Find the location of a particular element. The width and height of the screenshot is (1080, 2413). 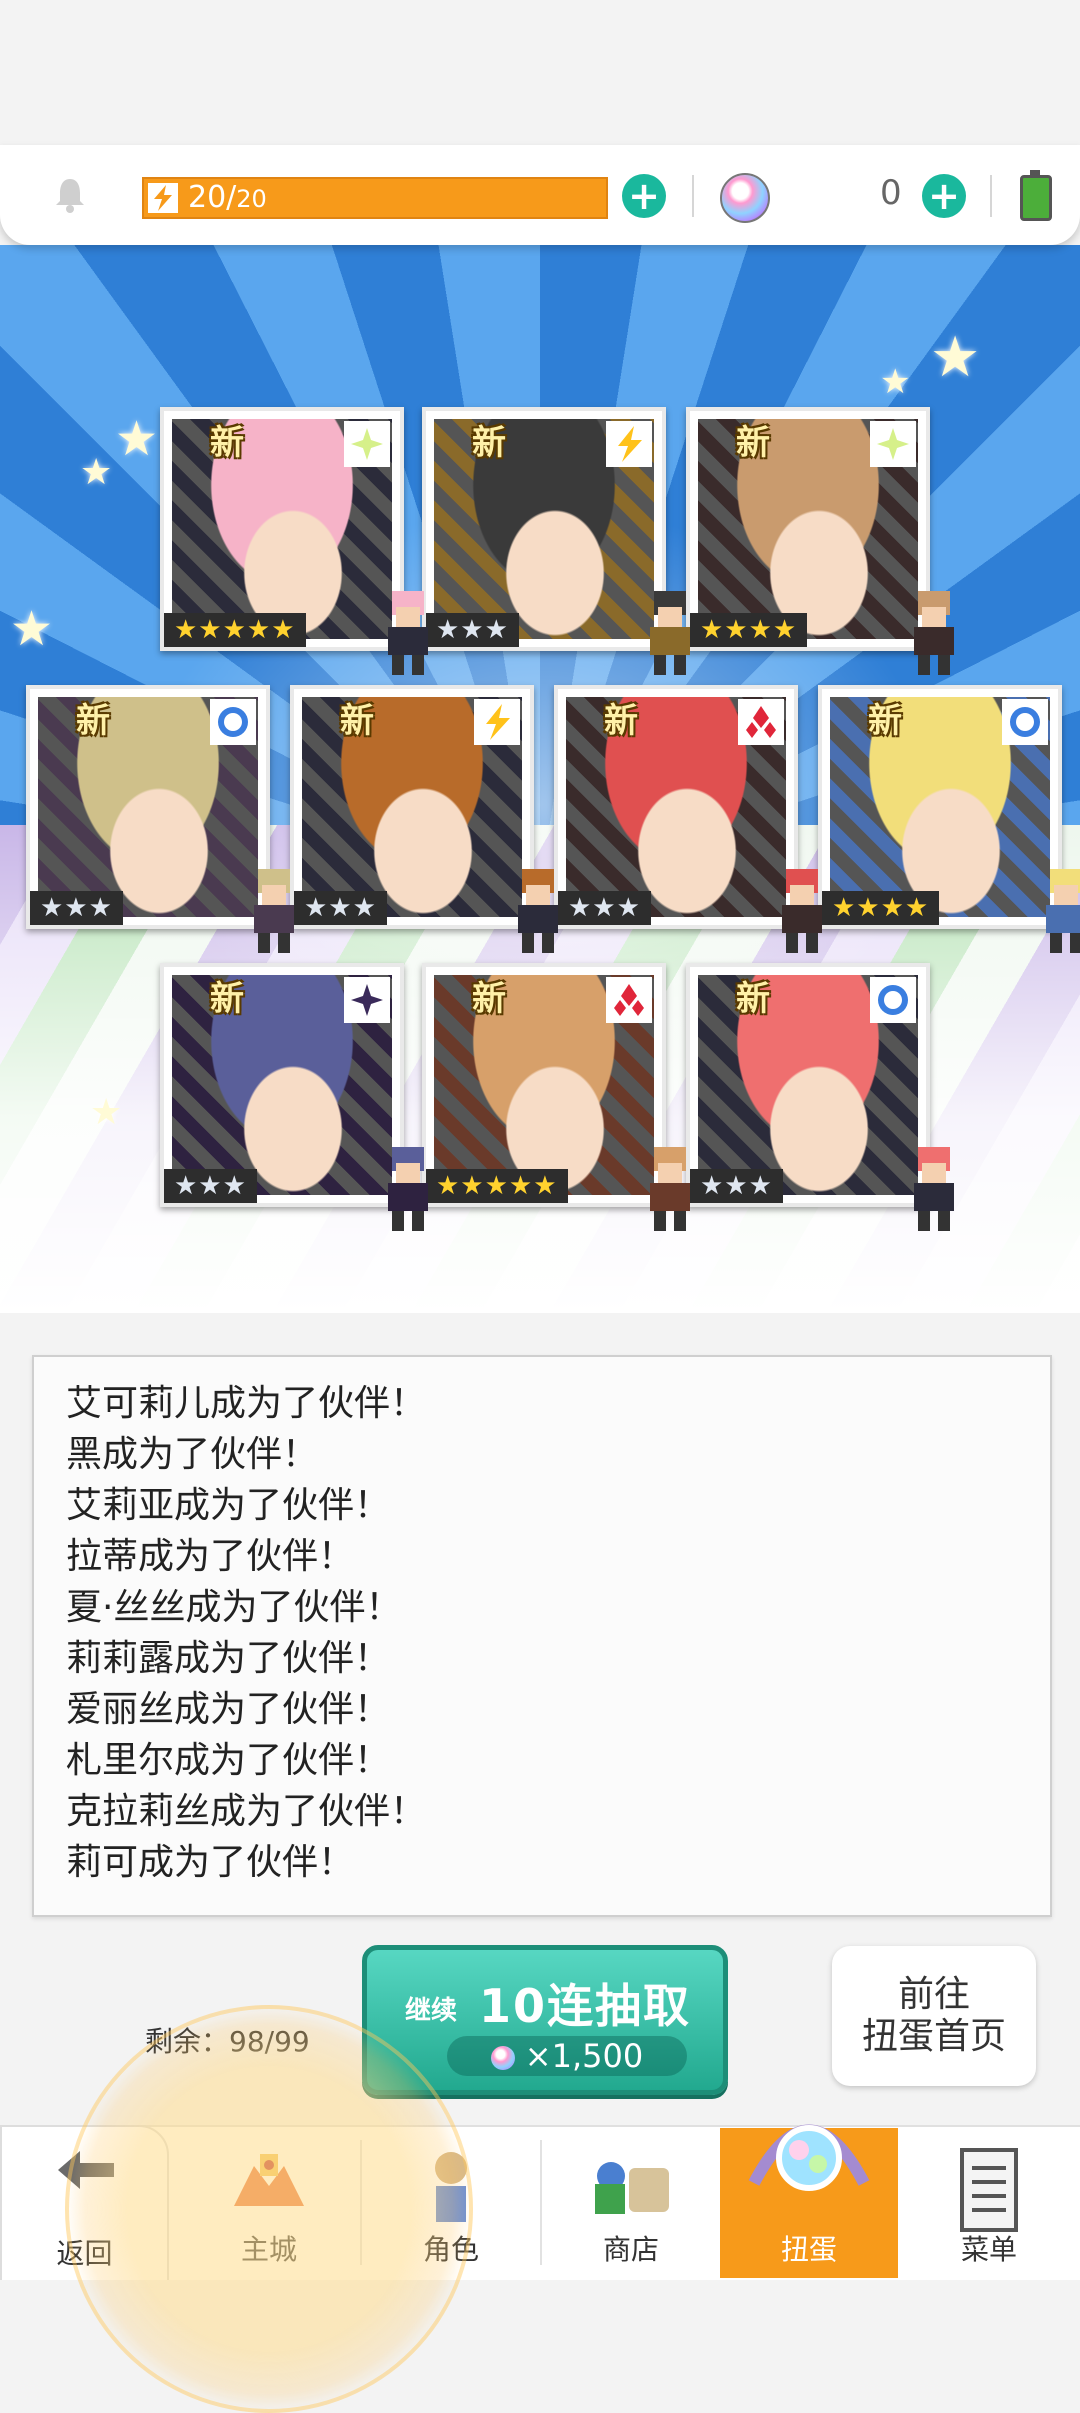

nav-label: 商店 is located at coordinates (630, 2249).